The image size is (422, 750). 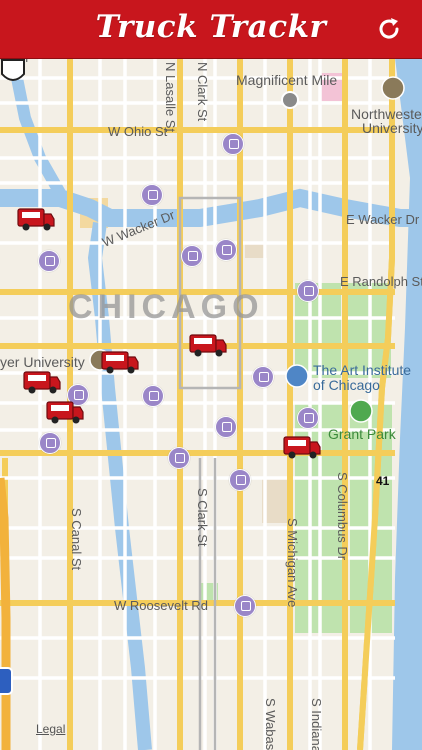 What do you see at coordinates (170, 97) in the screenshot?
I see `street-label-lasalle: N Lasalle St` at bounding box center [170, 97].